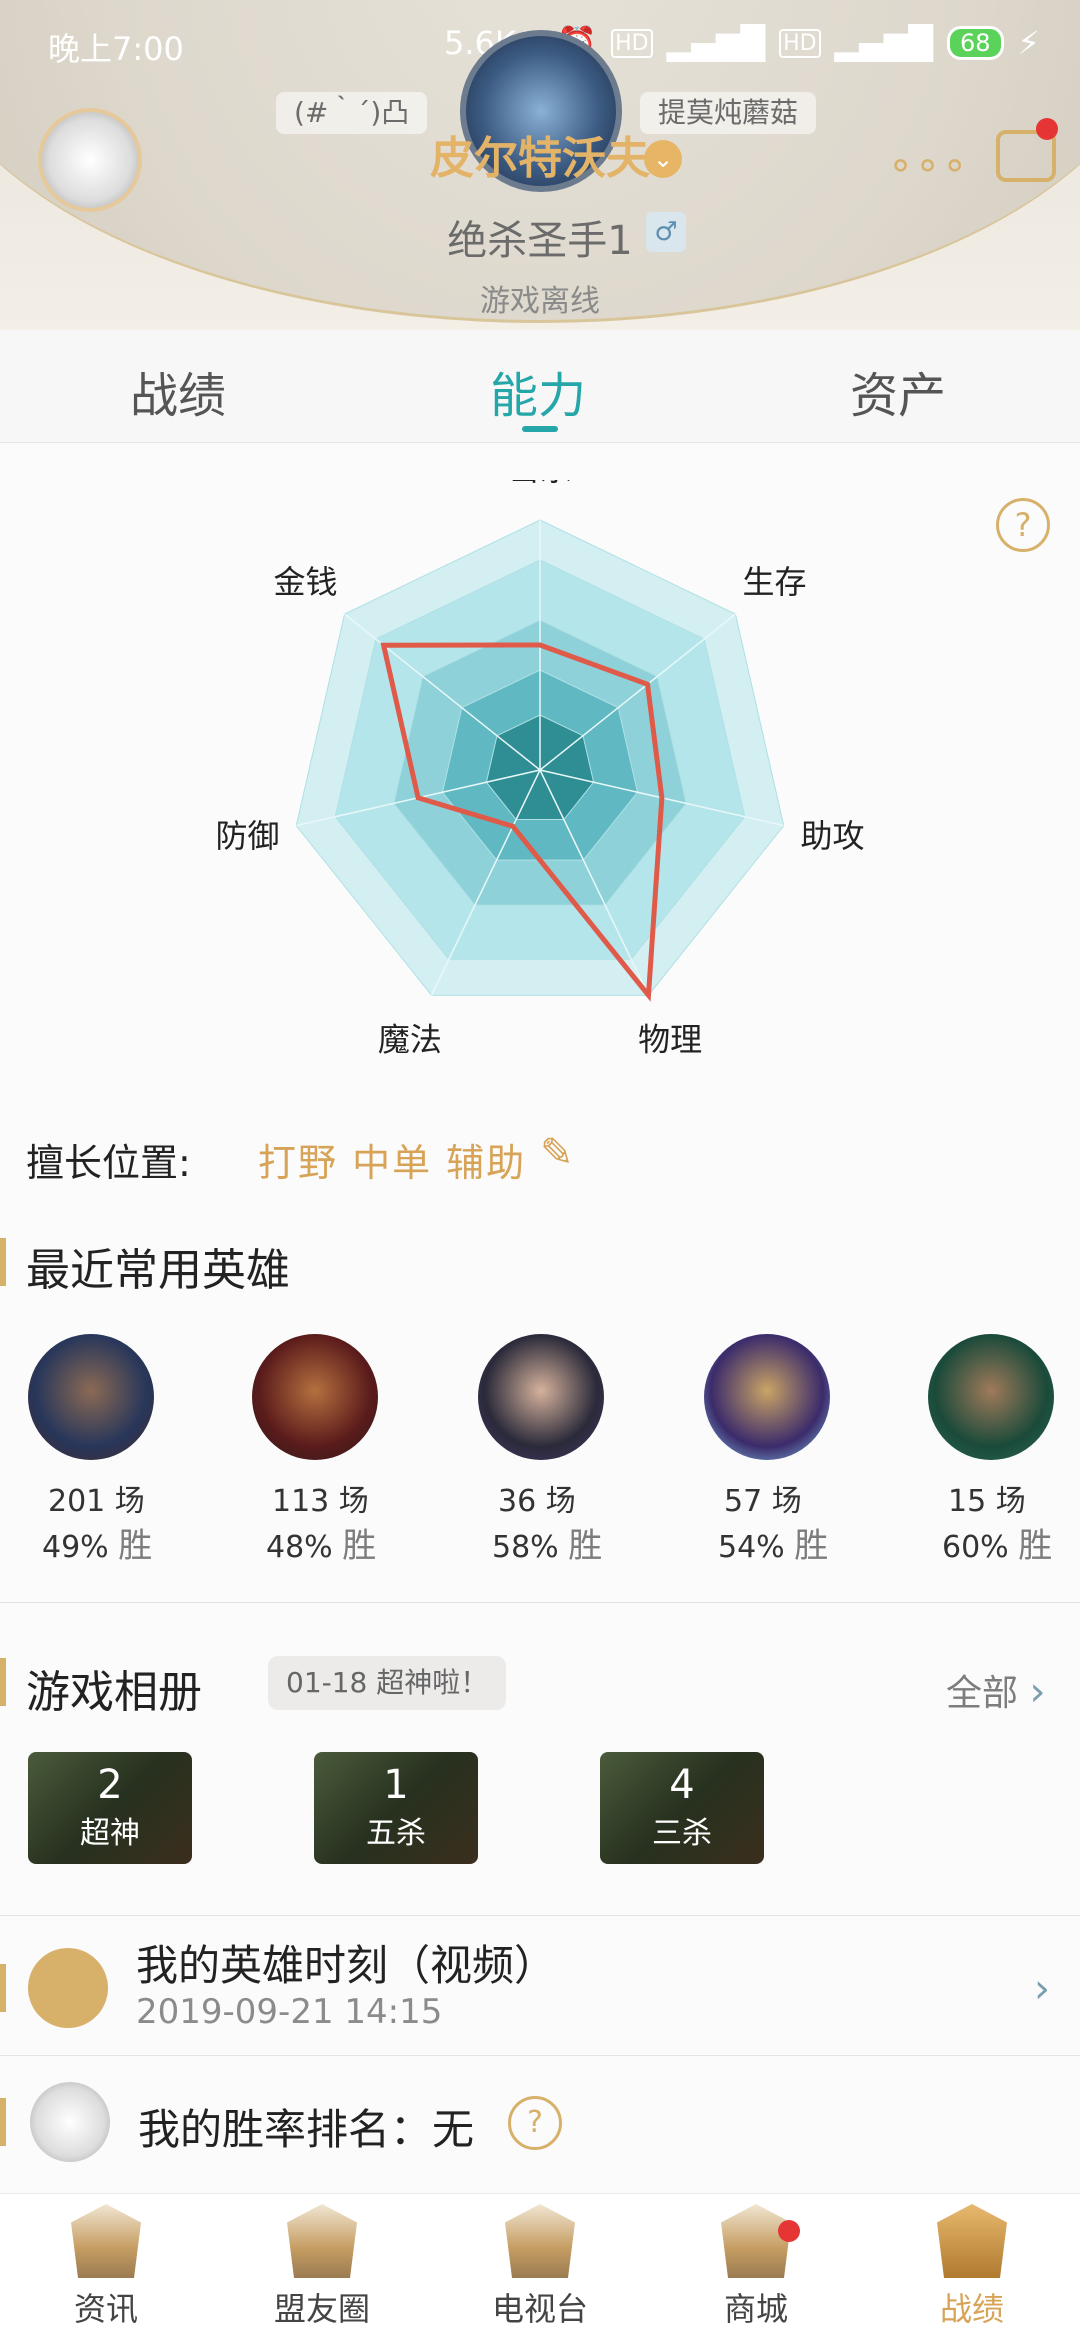  Describe the element at coordinates (540, 769) in the screenshot. I see `ability-radar-chart: 击杀生存助攻物理 魔法 防御 金钱` at that location.